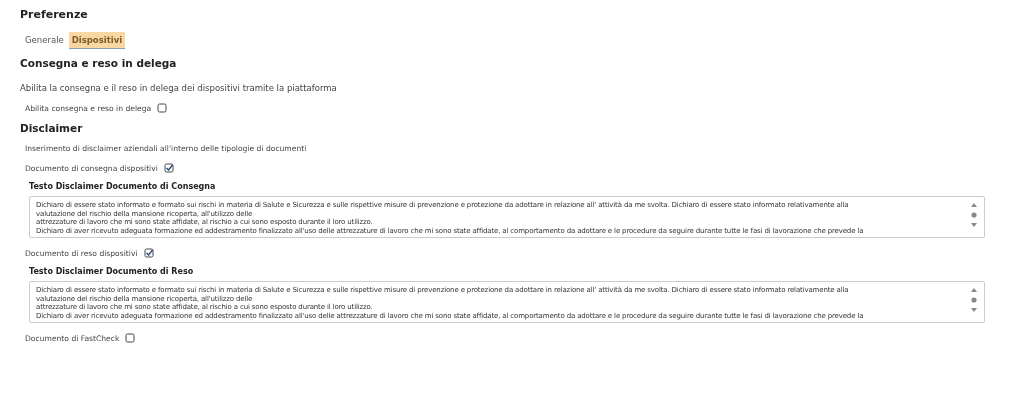  What do you see at coordinates (123, 186) in the screenshot?
I see `field-label: Testo Disclaimer Documento di Consegna` at bounding box center [123, 186].